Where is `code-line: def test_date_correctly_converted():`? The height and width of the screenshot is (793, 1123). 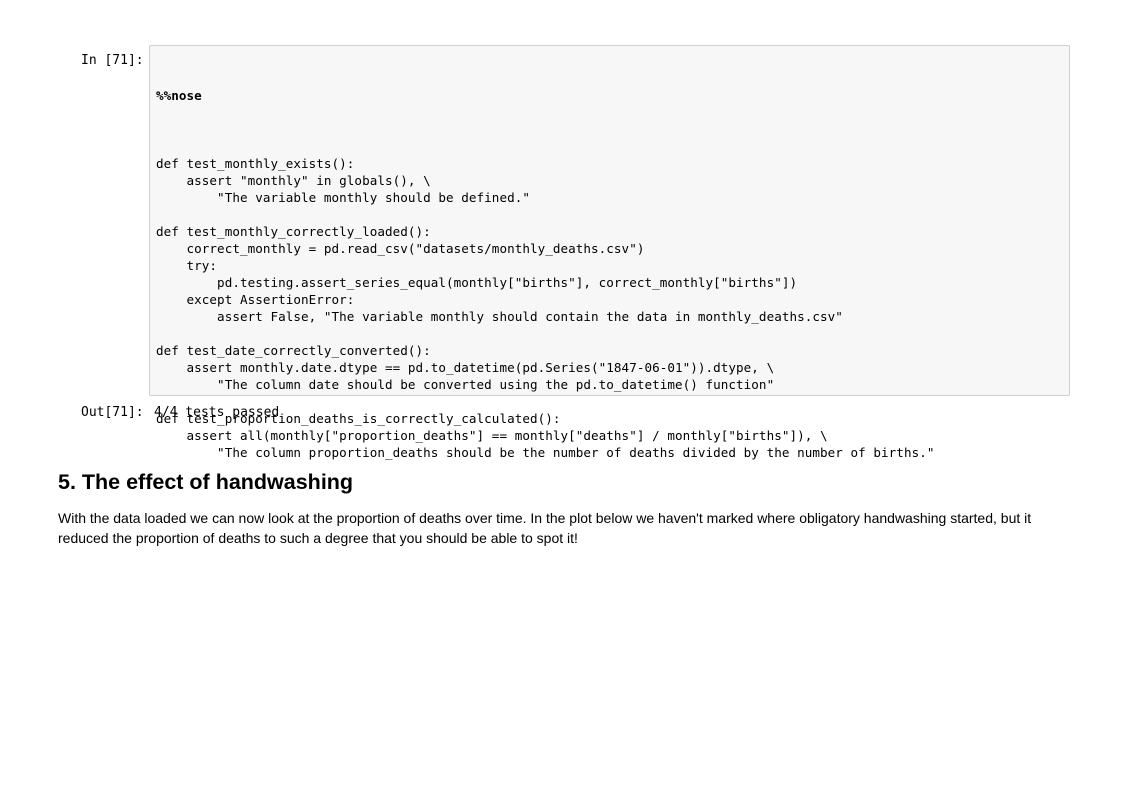 code-line: def test_date_correctly_converted(): is located at coordinates (293, 350).